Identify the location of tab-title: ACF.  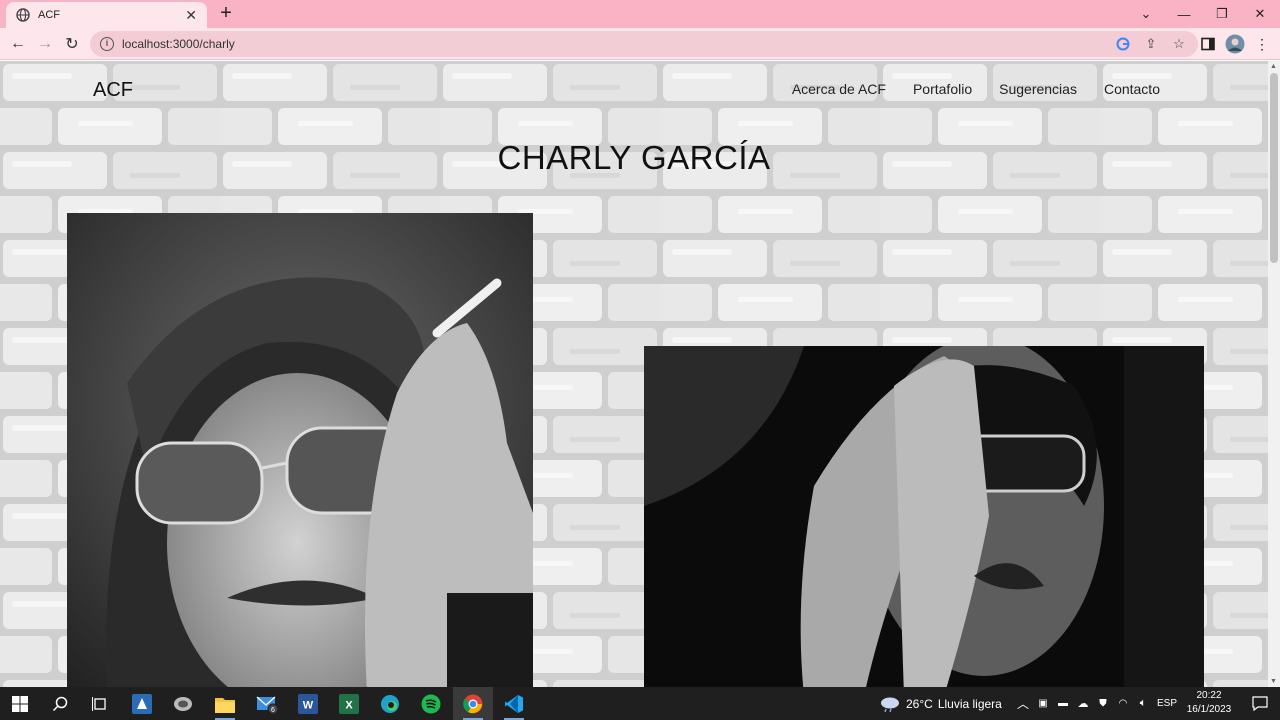
(49, 15).